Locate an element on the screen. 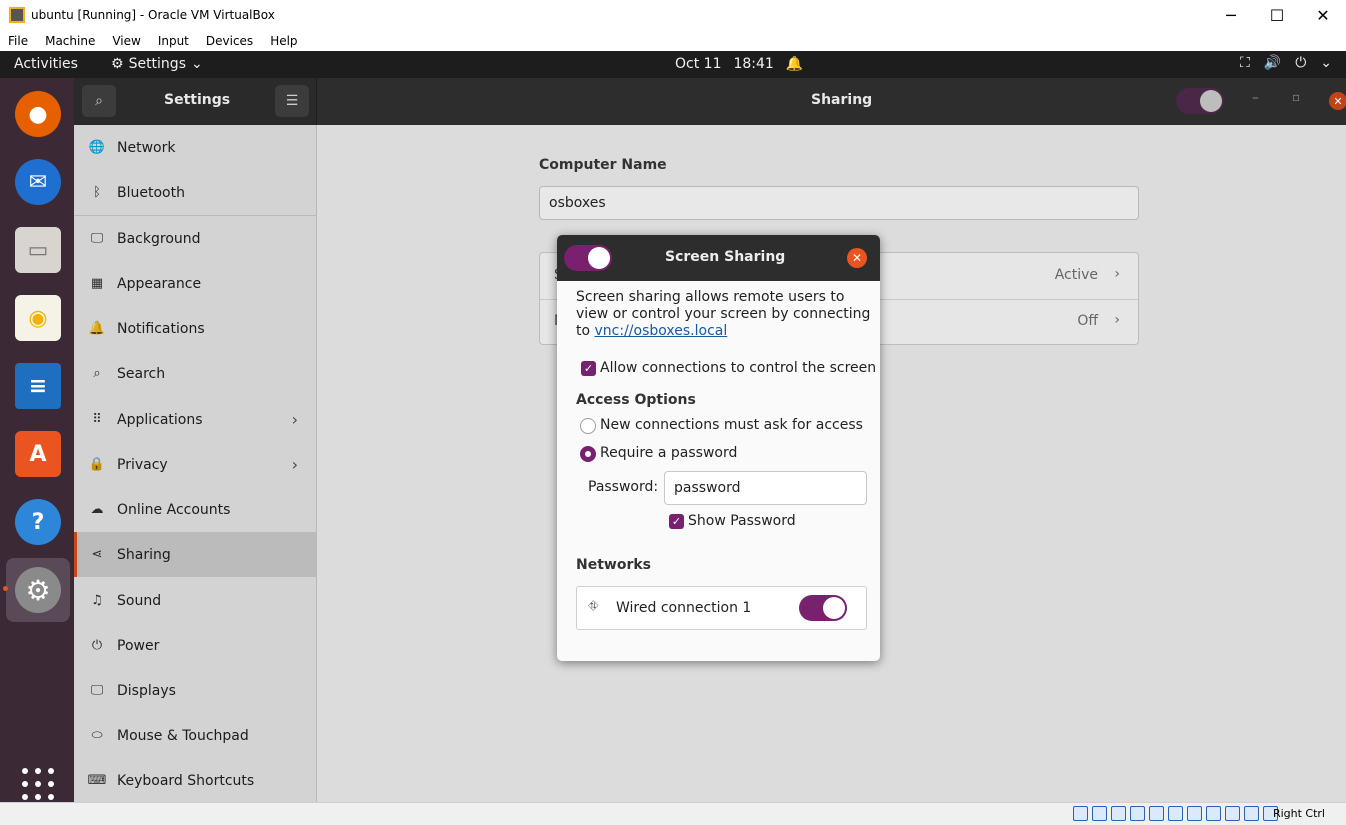 Image resolution: width=1346 pixels, height=825 pixels. vnc-link: vnc://osboxes.local is located at coordinates (661, 331).